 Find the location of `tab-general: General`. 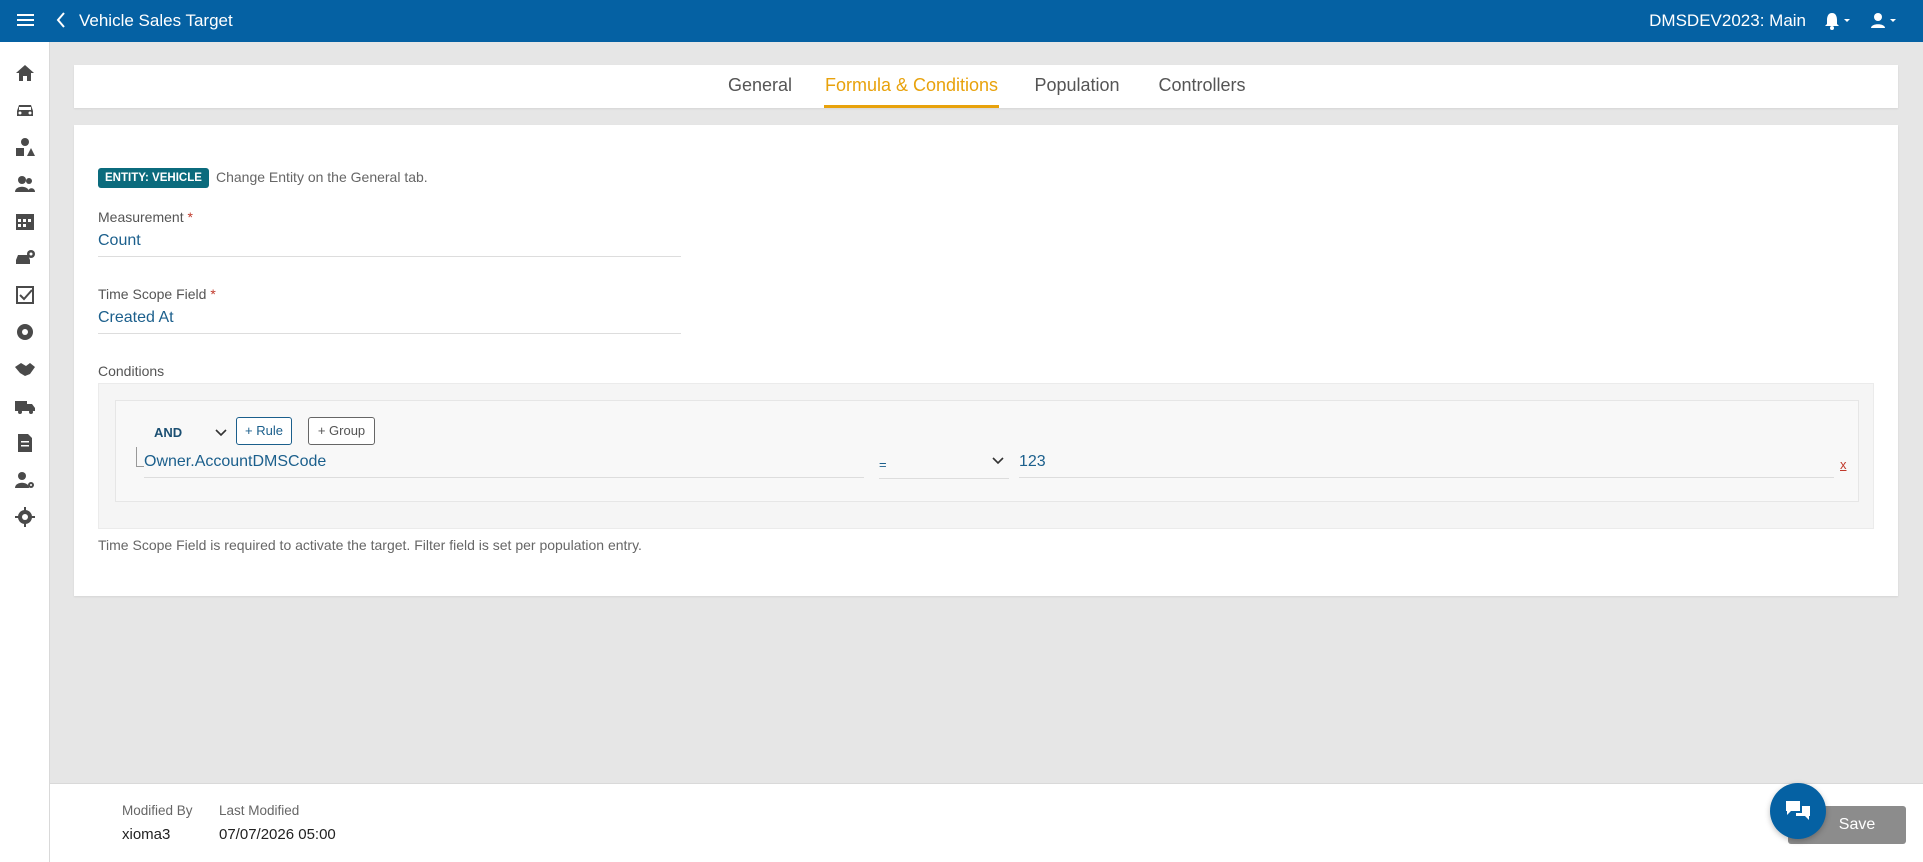

tab-general: General is located at coordinates (760, 86).